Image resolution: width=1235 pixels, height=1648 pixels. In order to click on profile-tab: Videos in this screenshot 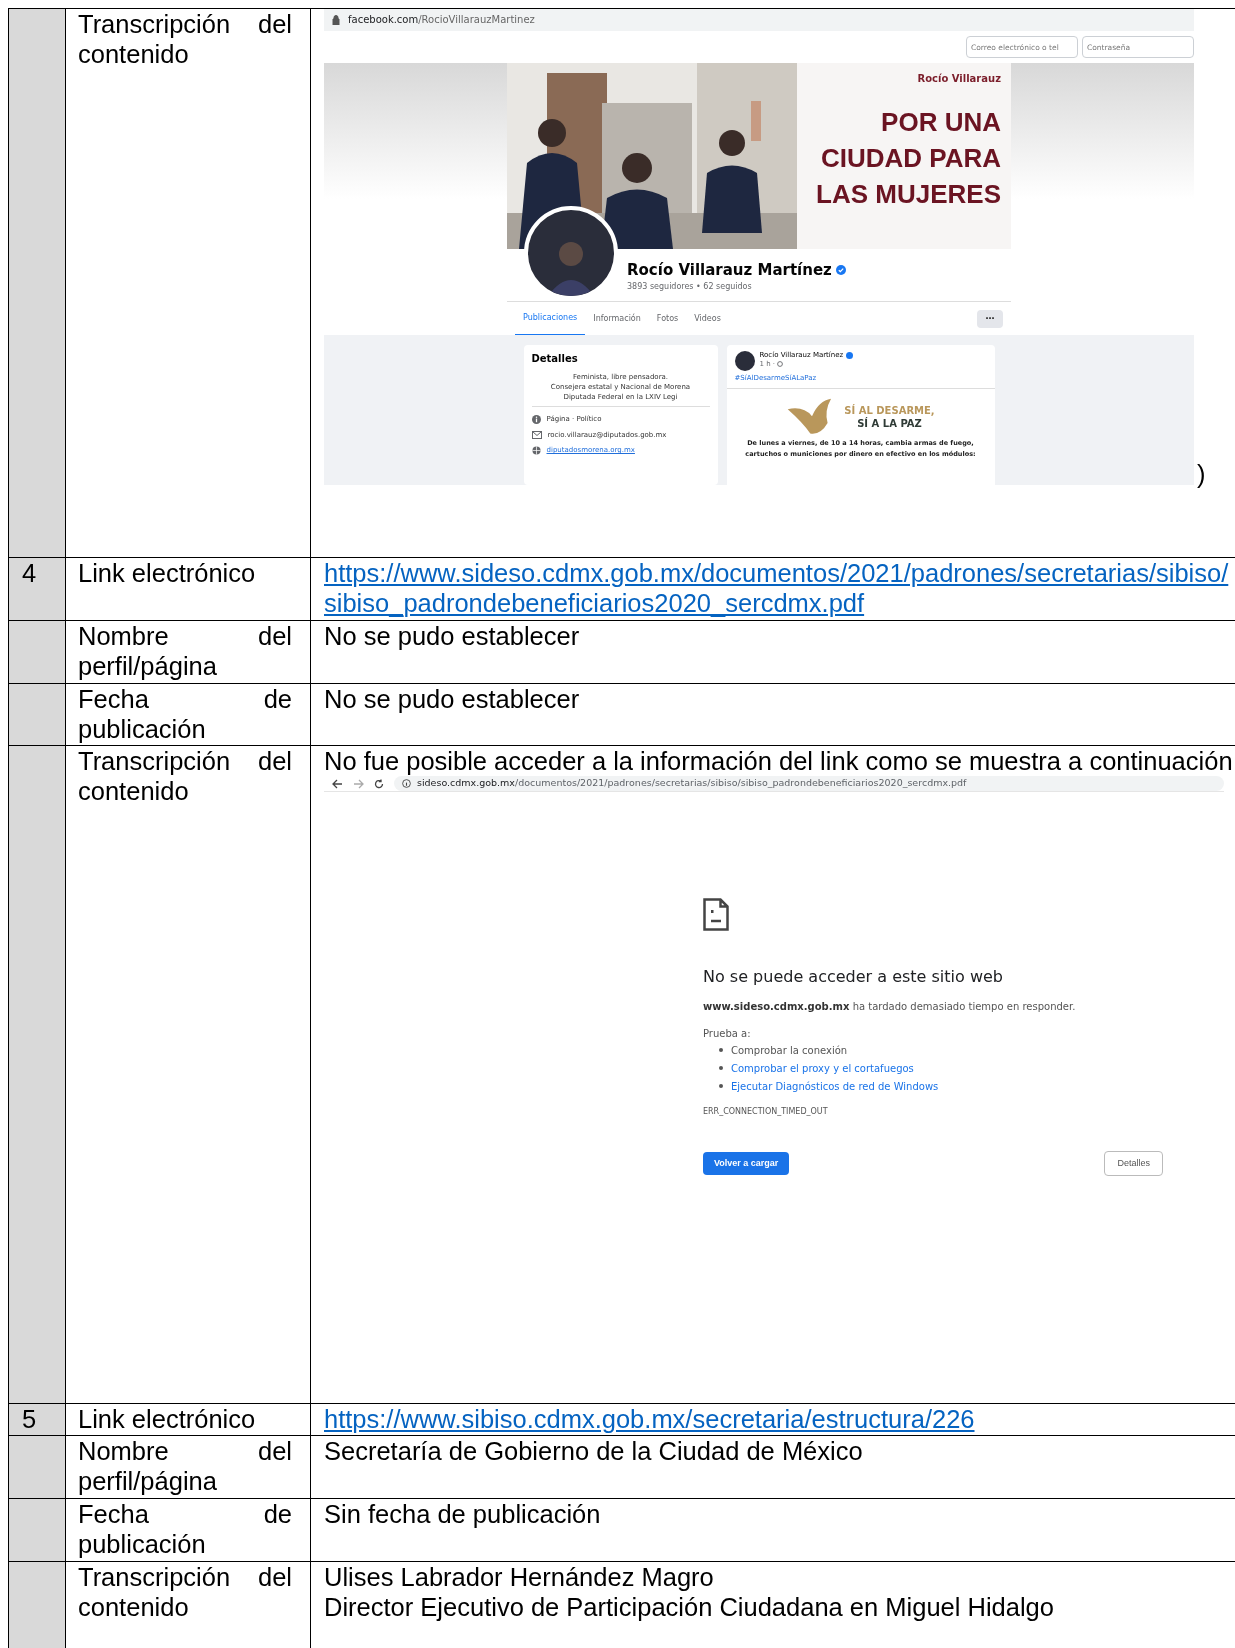, I will do `click(707, 318)`.